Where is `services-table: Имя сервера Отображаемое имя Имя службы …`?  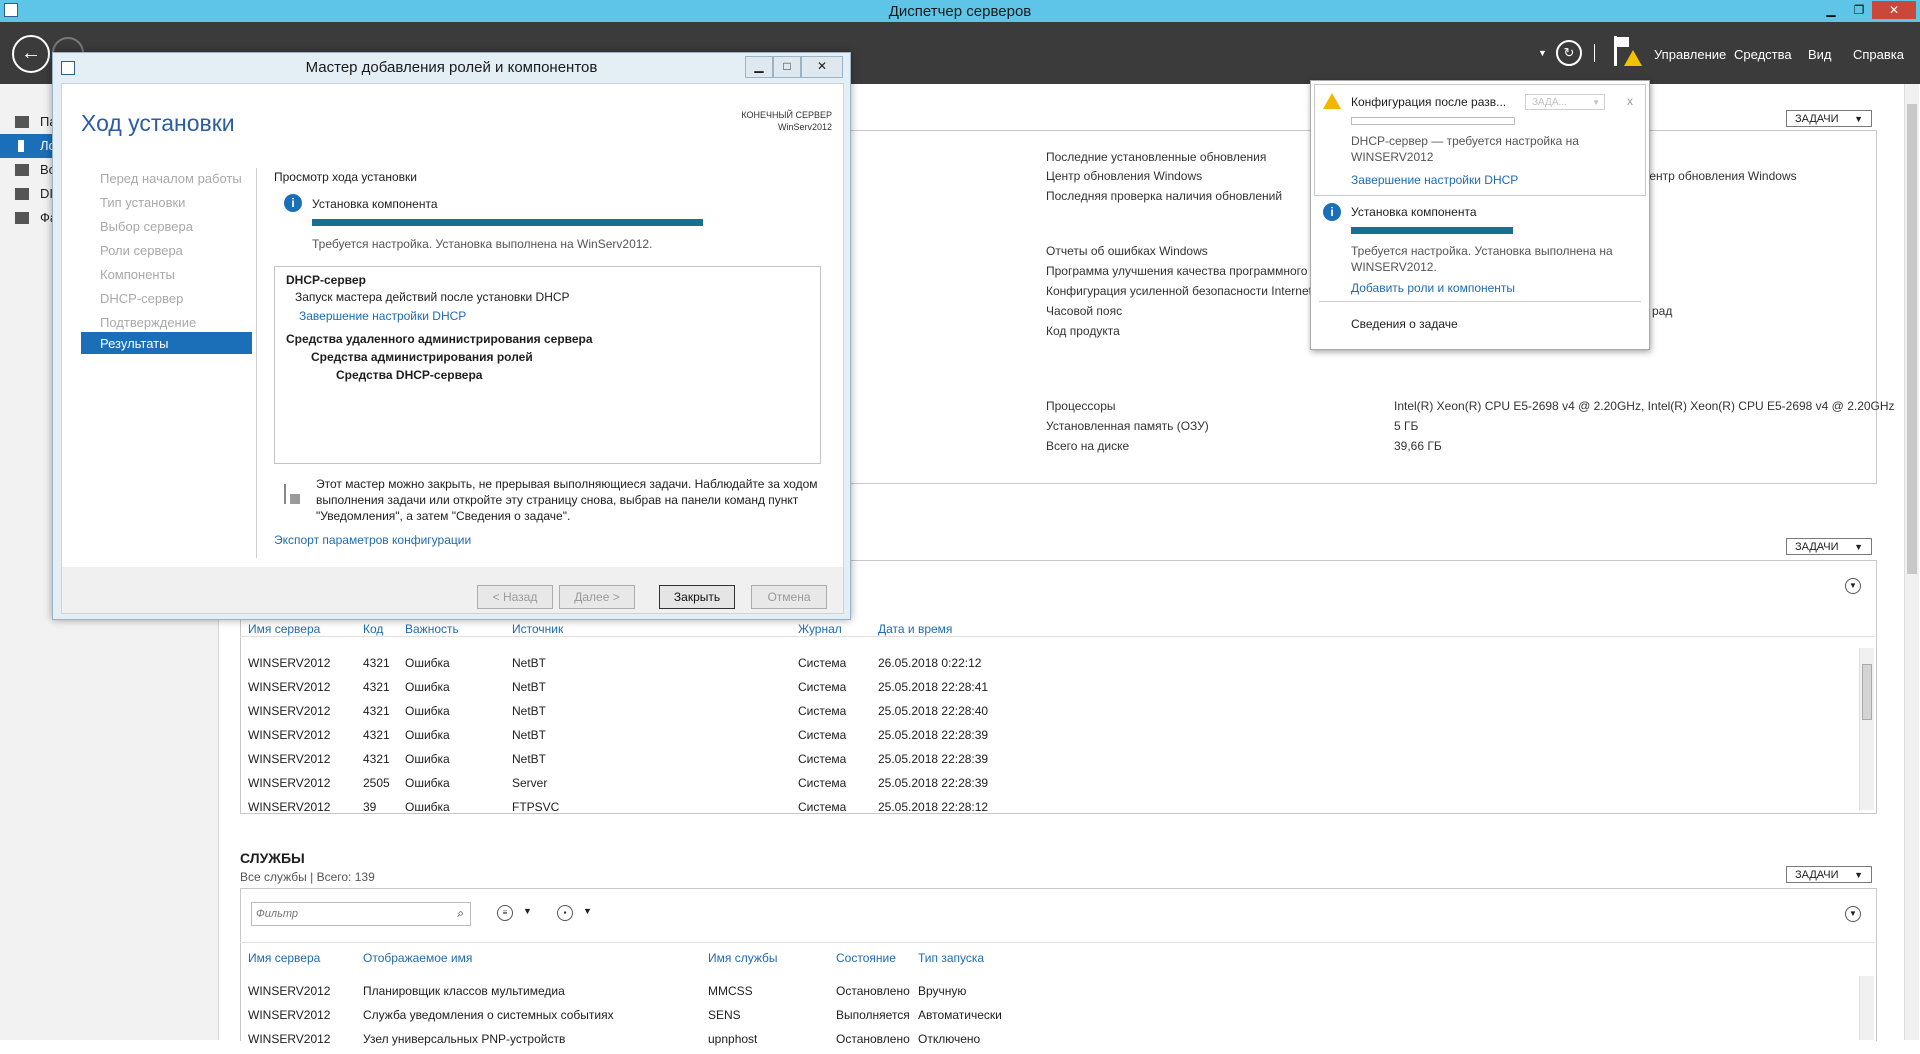 services-table: Имя сервера Отображаемое имя Имя службы … is located at coordinates (1057, 994).